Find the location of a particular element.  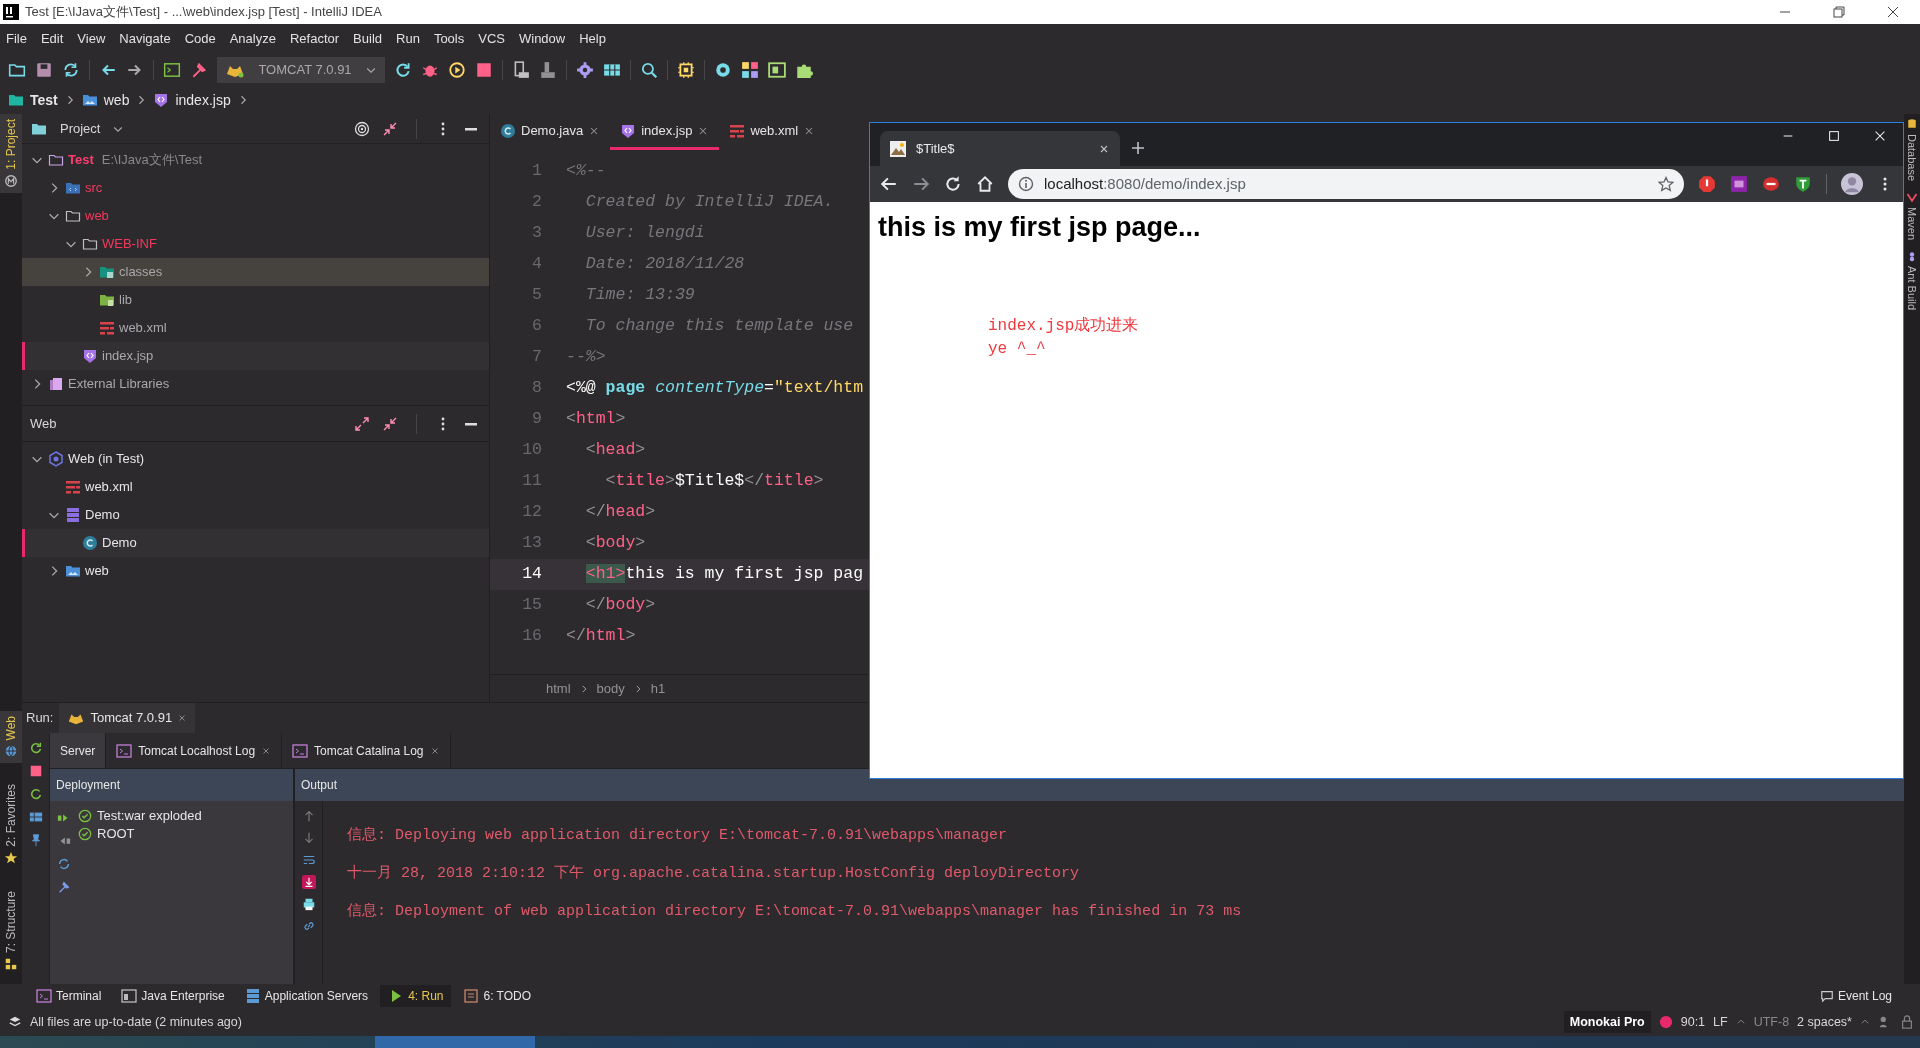

run-tab: Tomcat 7.0.91 is located at coordinates (127, 718).